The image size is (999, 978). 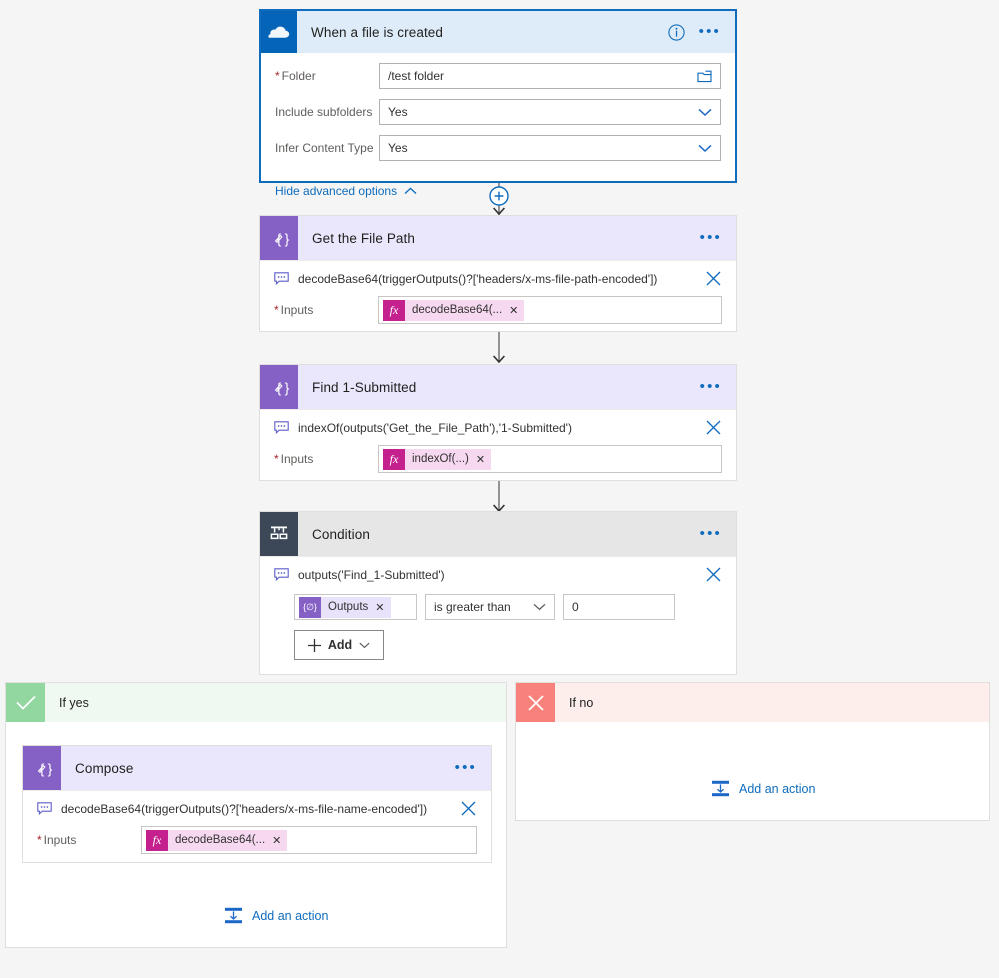 I want to click on field-row-folder: * Folder /test folder, so click(x=498, y=76).